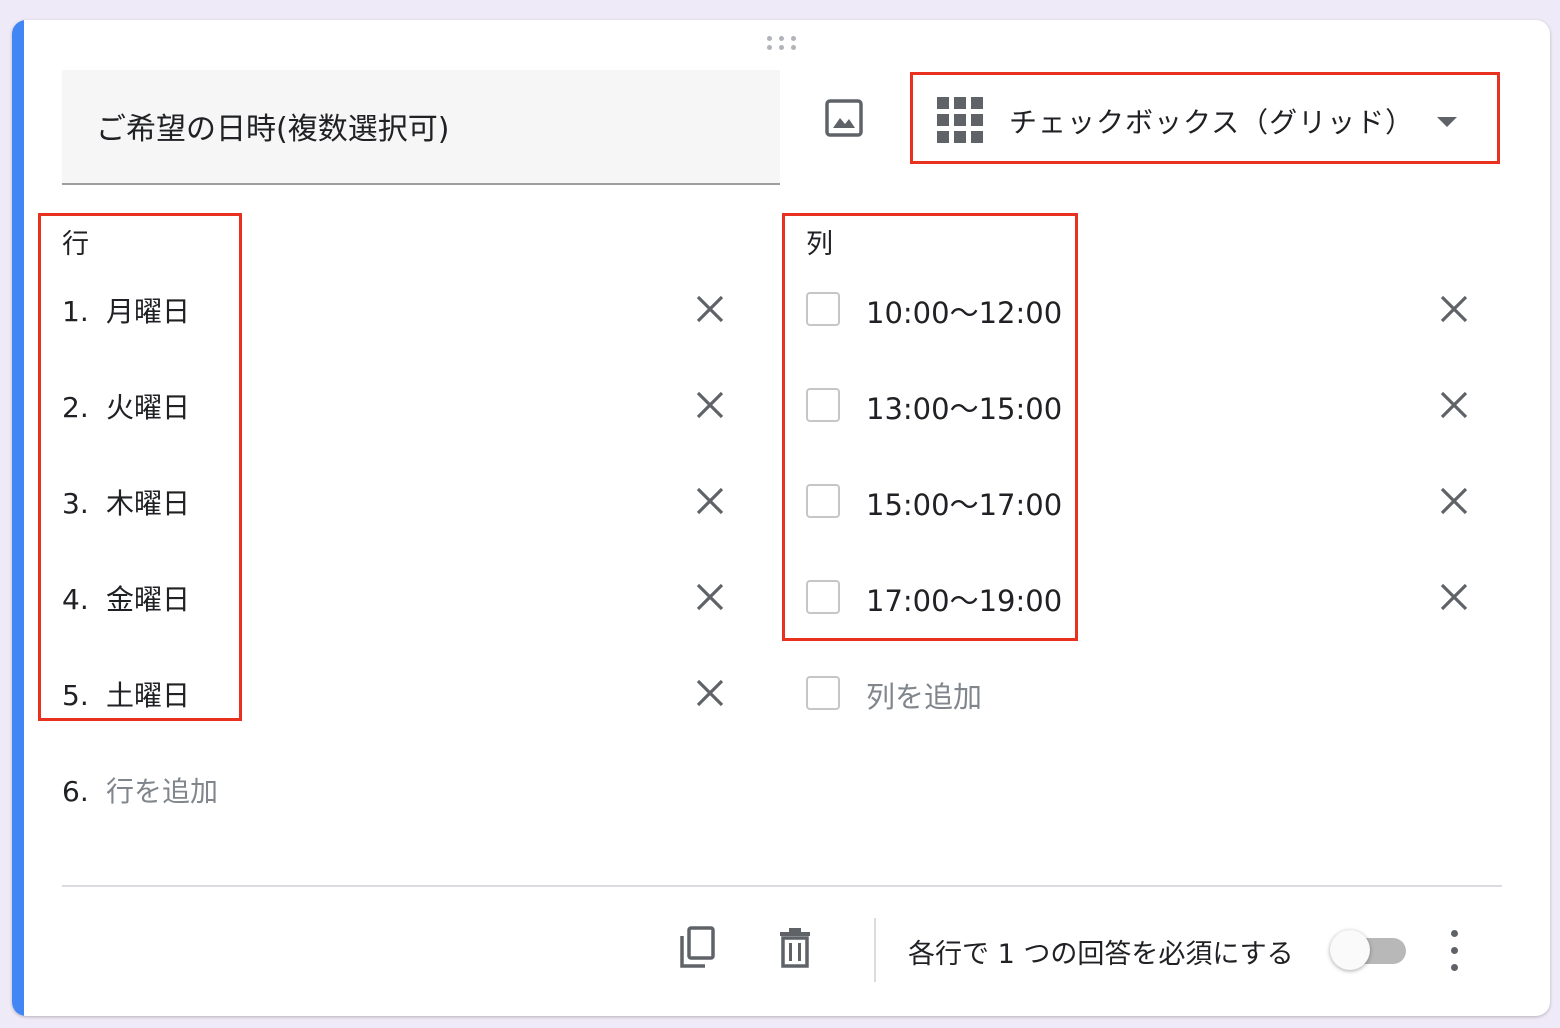  What do you see at coordinates (1212, 122) in the screenshot?
I see `question-type-label: チェックボックス（グリッド）` at bounding box center [1212, 122].